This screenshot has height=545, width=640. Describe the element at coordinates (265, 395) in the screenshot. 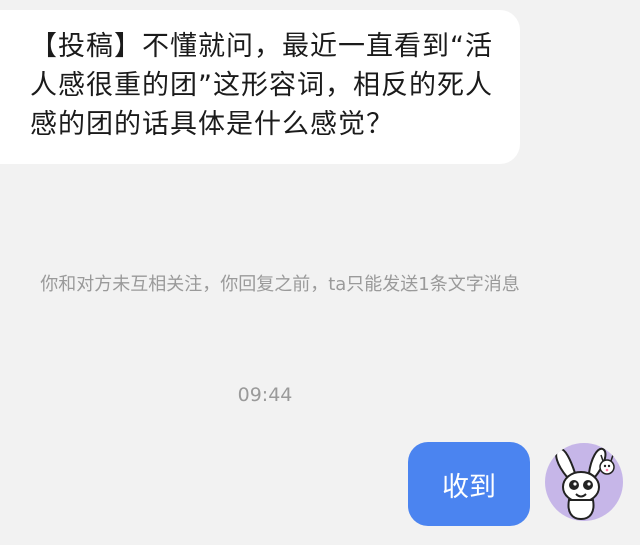

I see `message-timestamp: 09:44` at that location.